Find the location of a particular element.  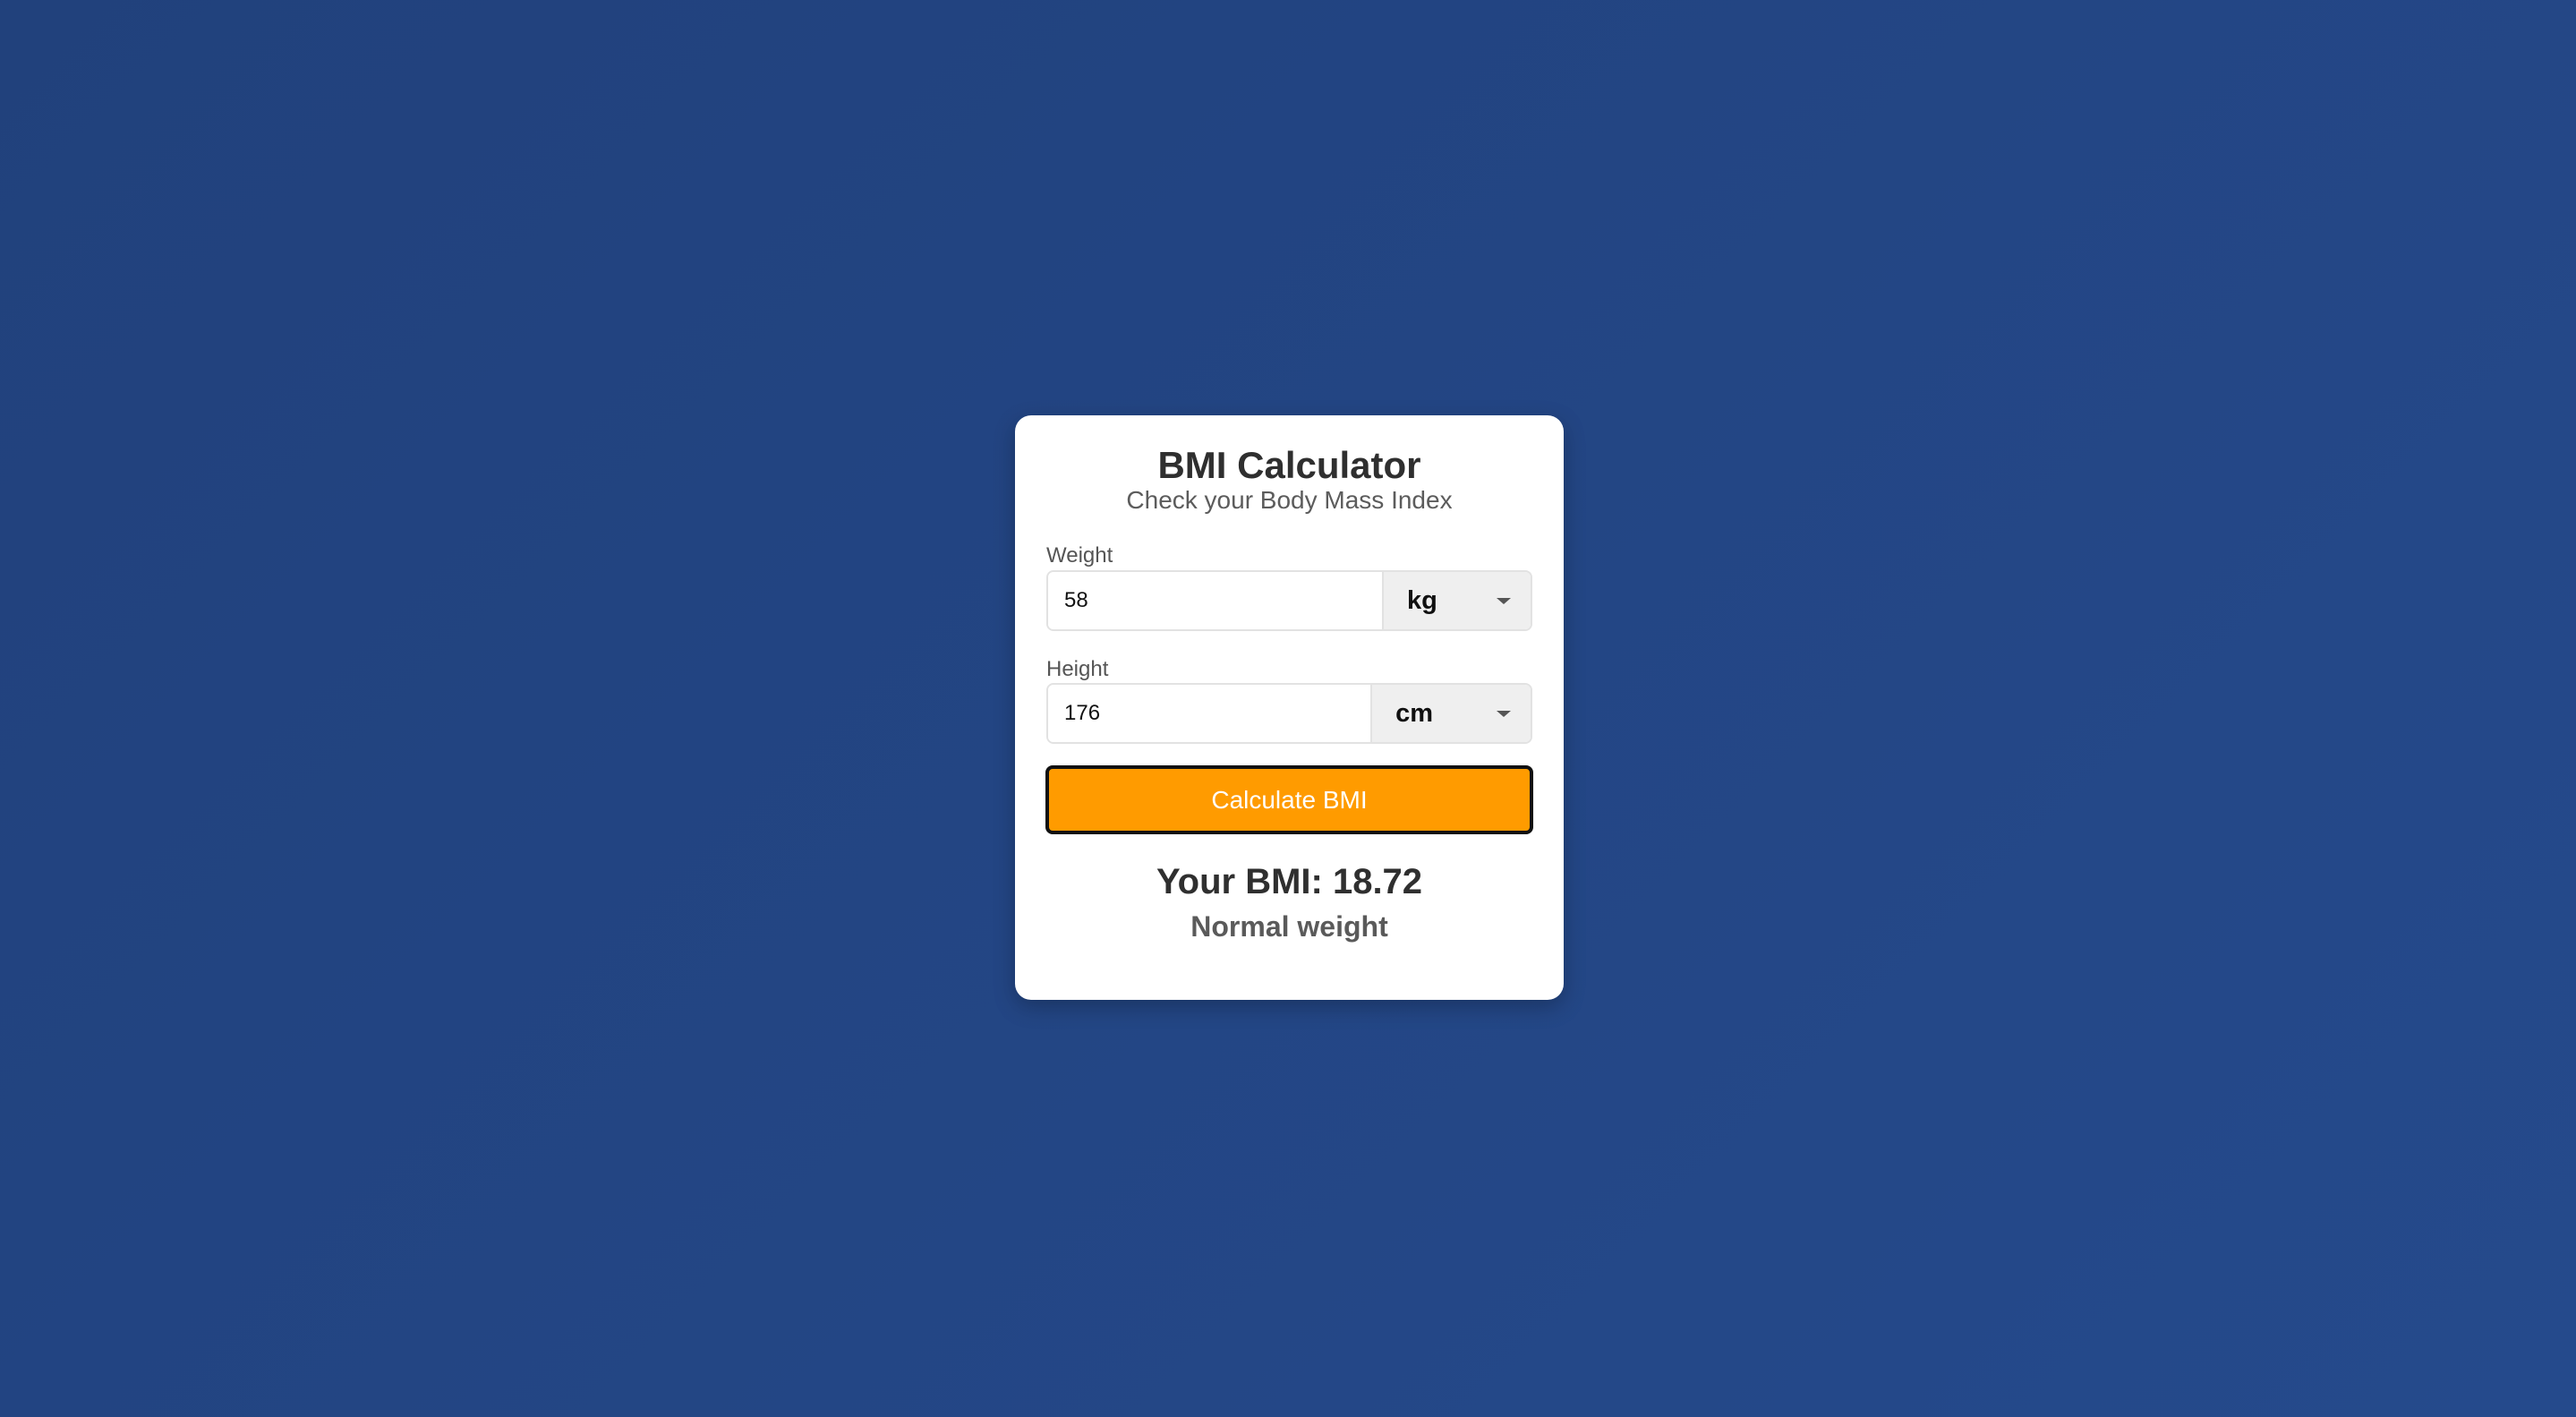

page-title: BMI Calculator is located at coordinates (1289, 465).